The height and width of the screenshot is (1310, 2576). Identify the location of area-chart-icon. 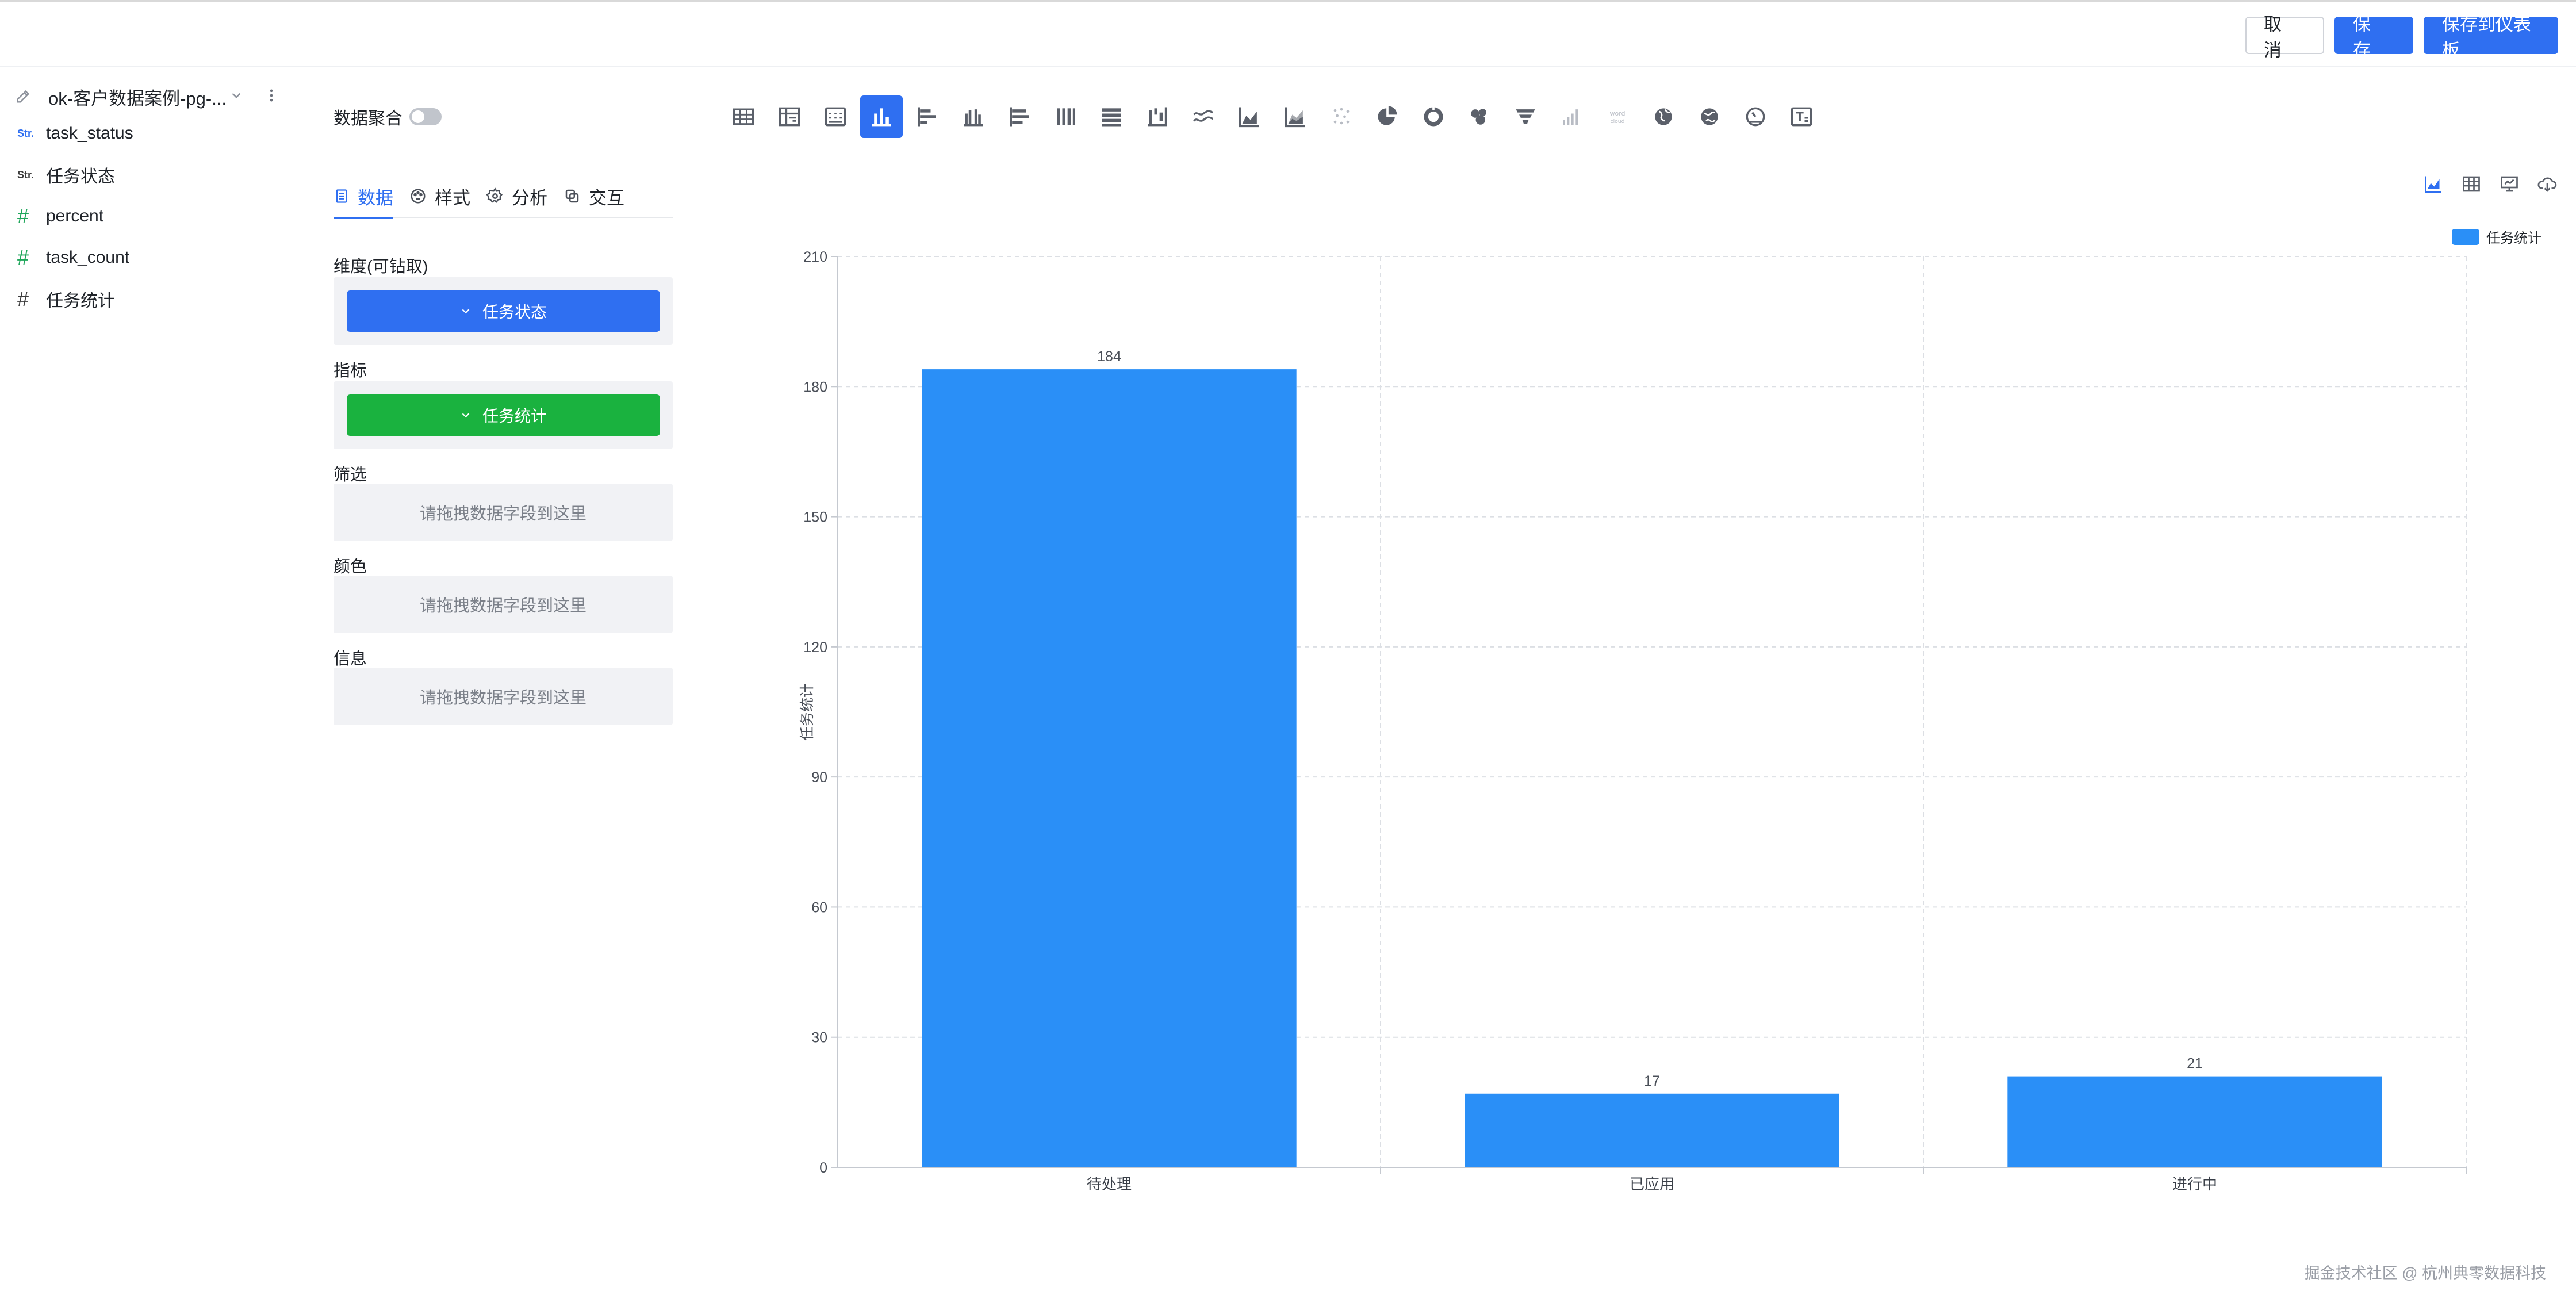
(1249, 117).